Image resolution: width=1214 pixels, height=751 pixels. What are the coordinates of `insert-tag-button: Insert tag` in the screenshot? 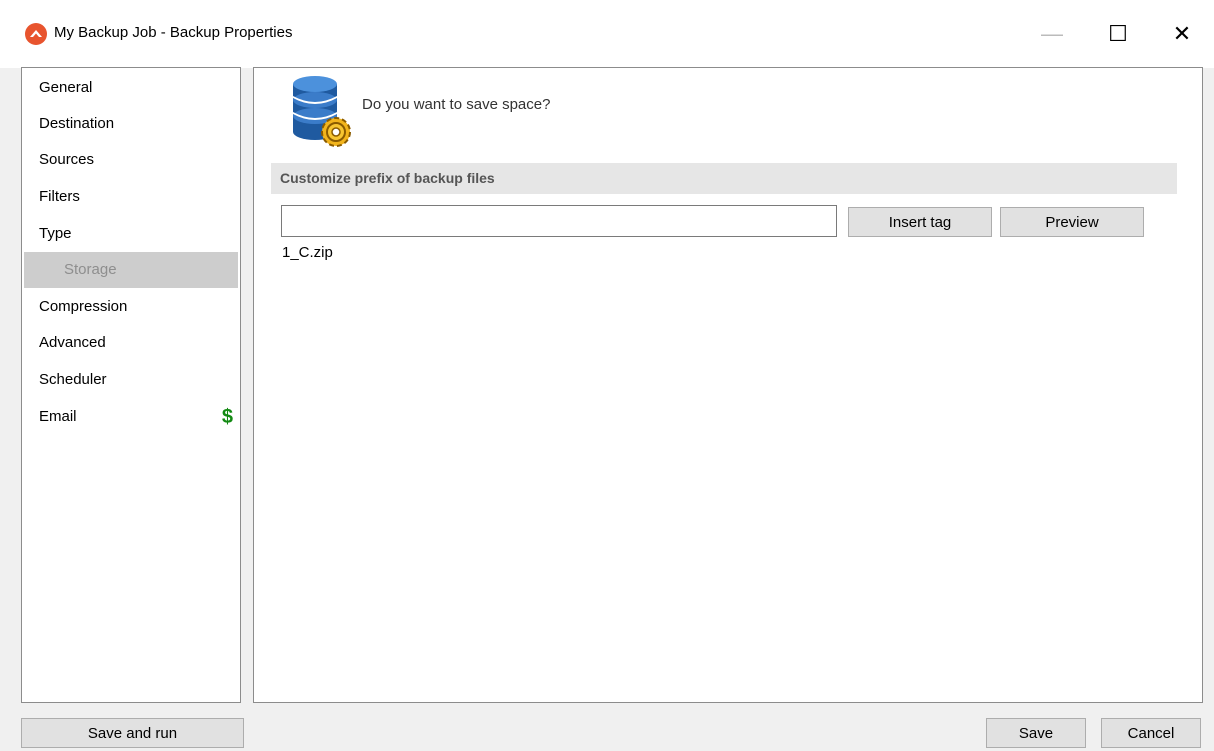 It's located at (920, 222).